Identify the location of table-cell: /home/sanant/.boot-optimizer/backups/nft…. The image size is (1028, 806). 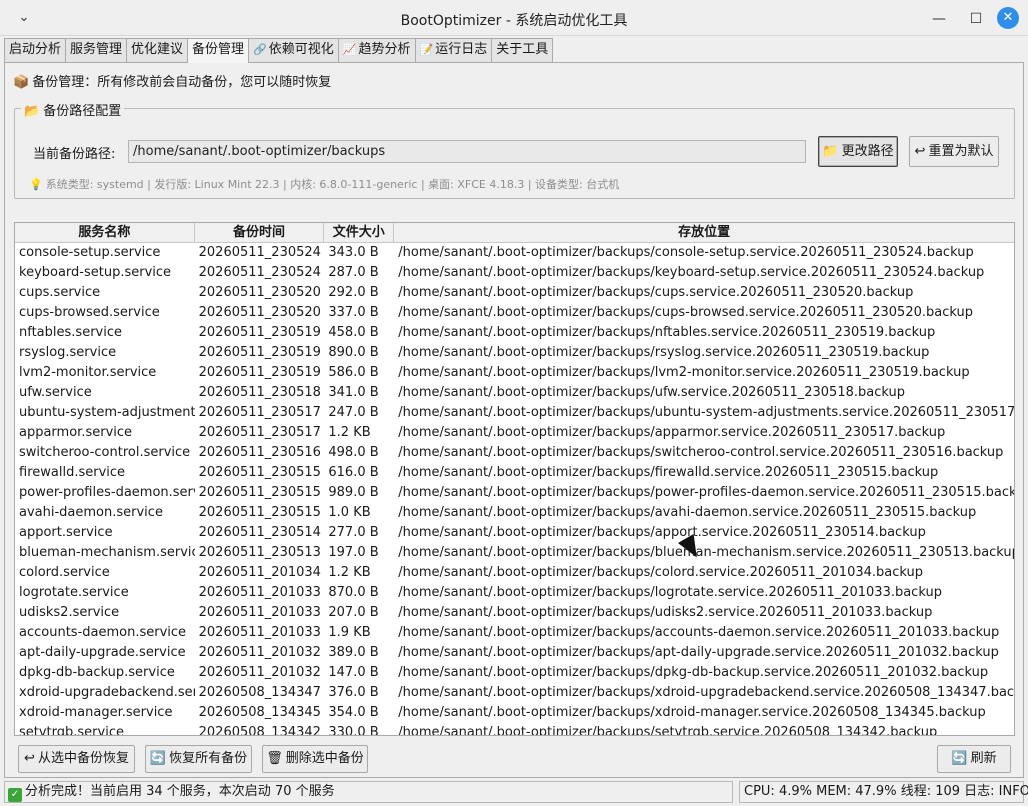
(667, 332).